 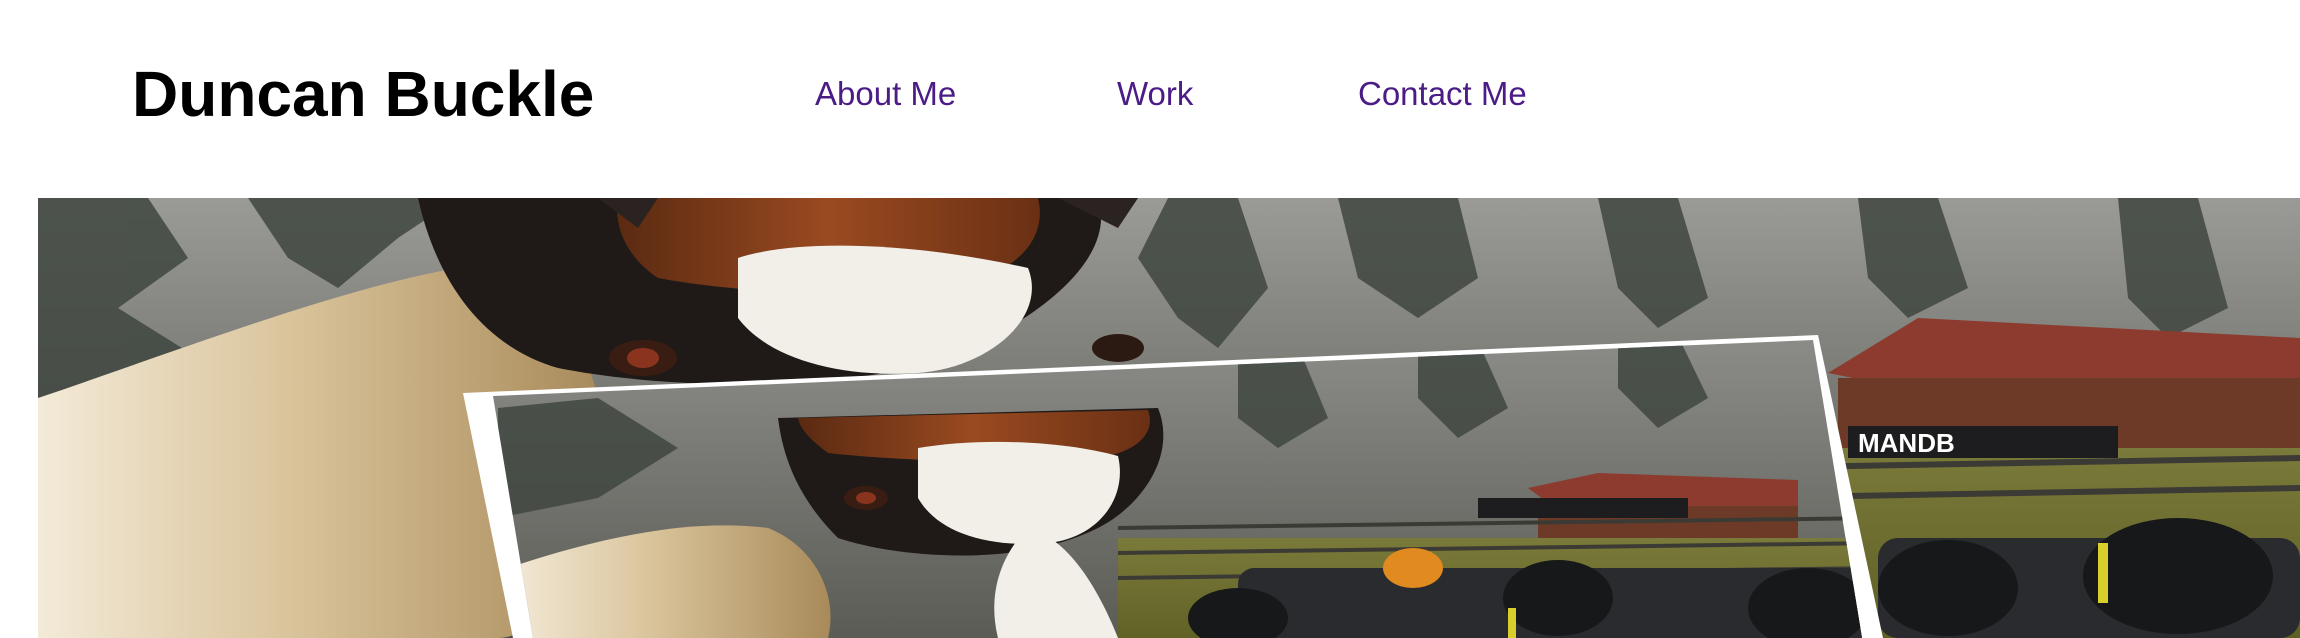 I want to click on nav-link-about-me: About Me, so click(x=885, y=94).